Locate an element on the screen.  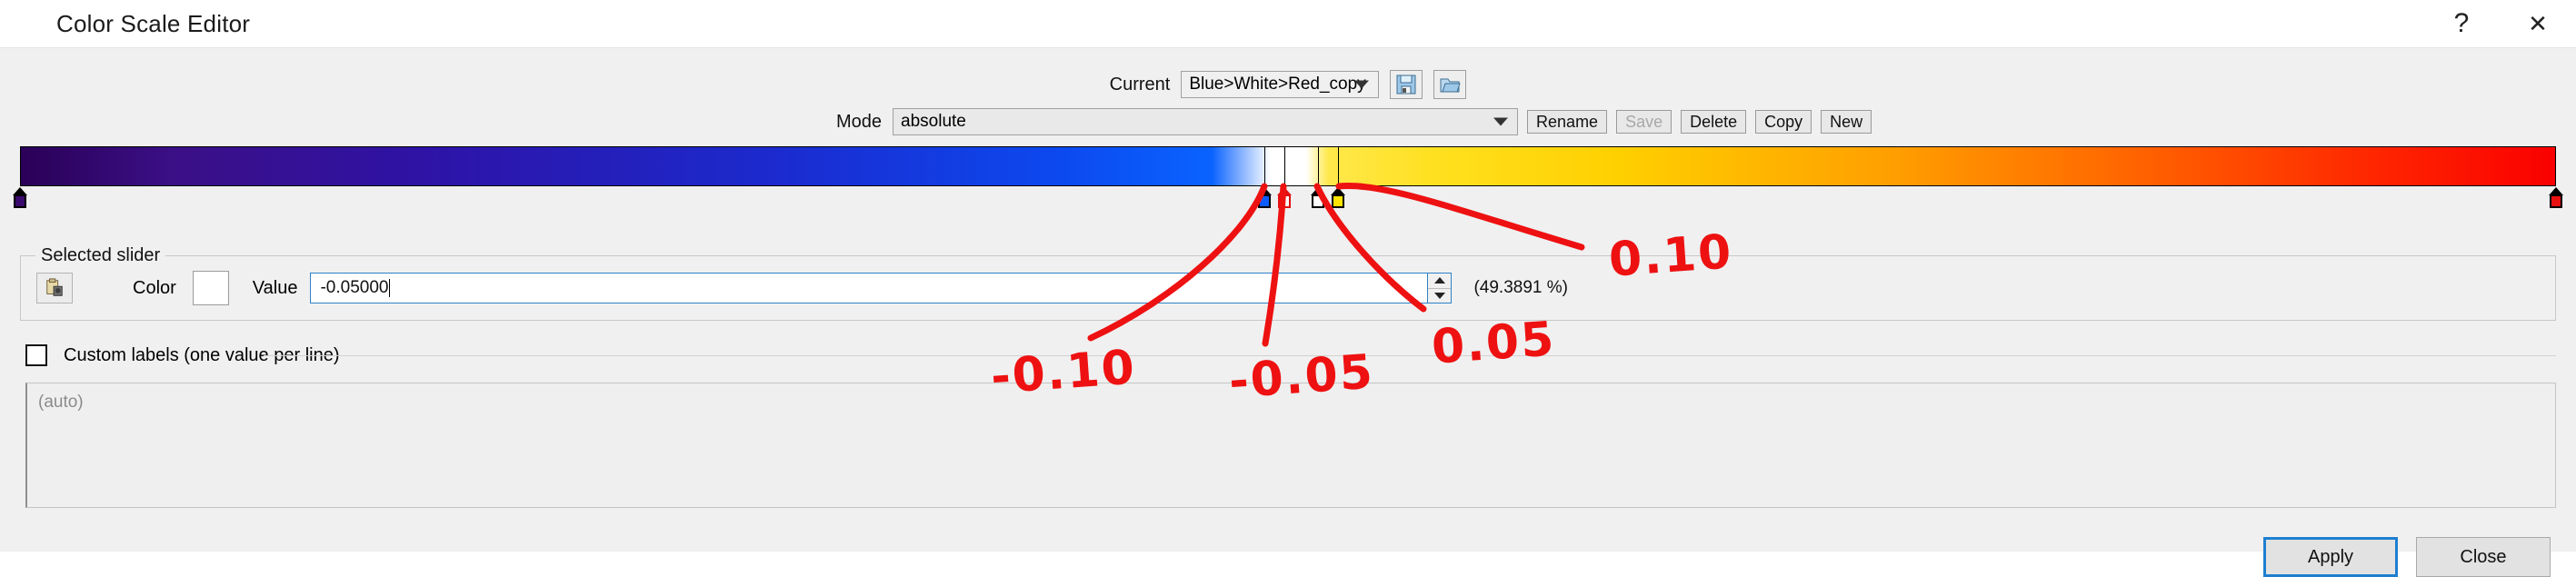
current-preset-combobox: Blue>White>Red_copy is located at coordinates (1280, 84).